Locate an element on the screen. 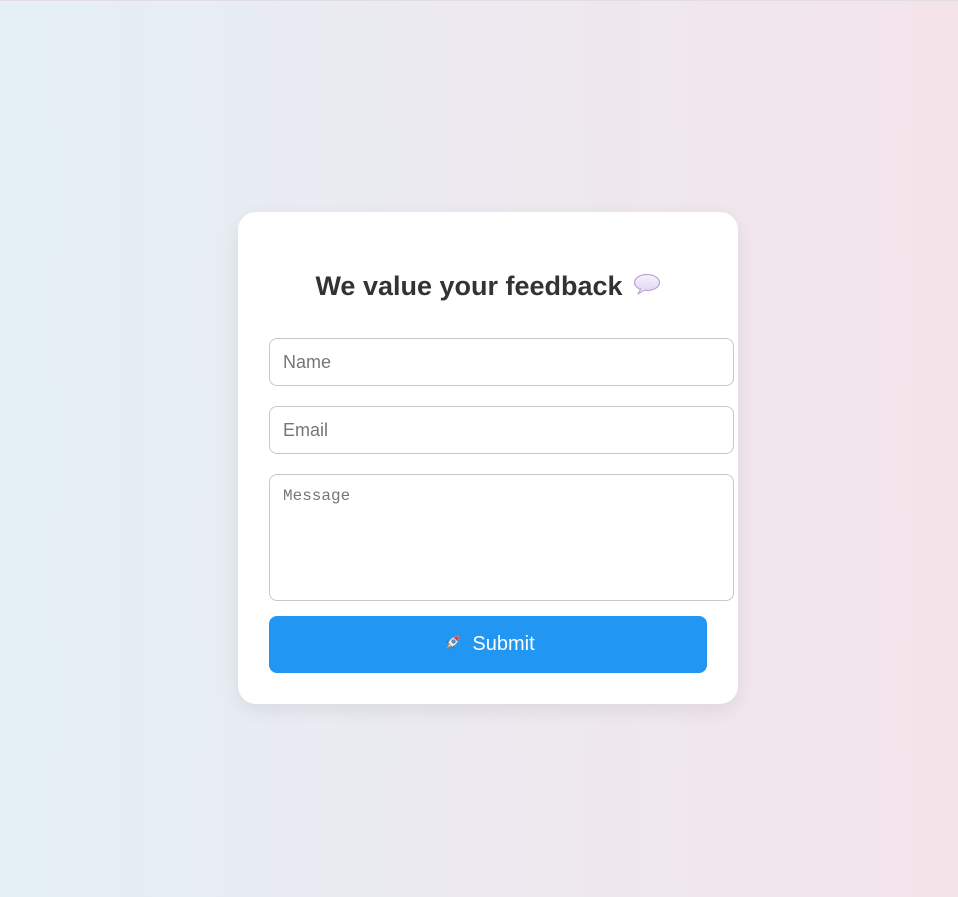 Image resolution: width=958 pixels, height=897 pixels. message-field is located at coordinates (501, 537).